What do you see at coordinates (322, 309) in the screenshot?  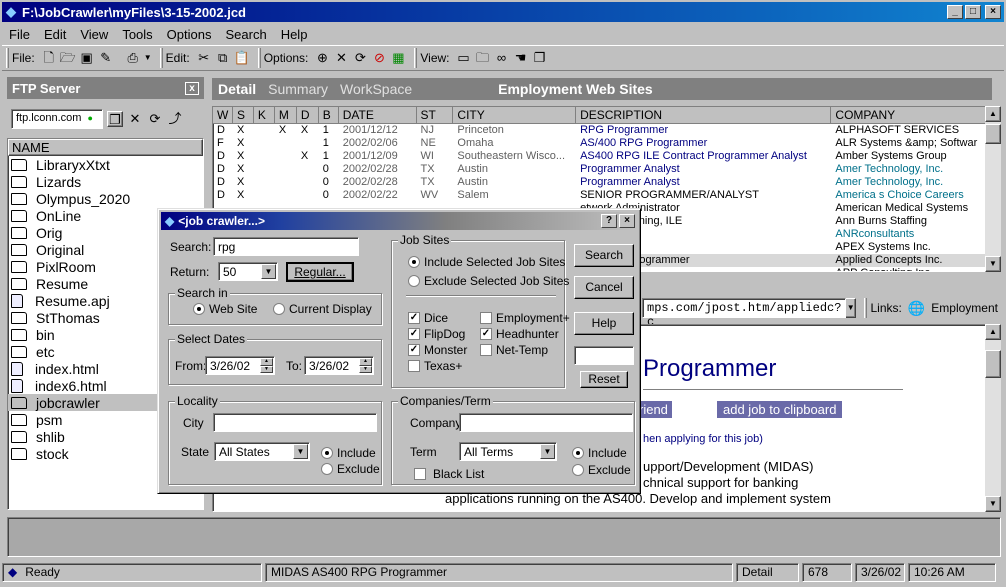 I see `current-display-radio: Current Display` at bounding box center [322, 309].